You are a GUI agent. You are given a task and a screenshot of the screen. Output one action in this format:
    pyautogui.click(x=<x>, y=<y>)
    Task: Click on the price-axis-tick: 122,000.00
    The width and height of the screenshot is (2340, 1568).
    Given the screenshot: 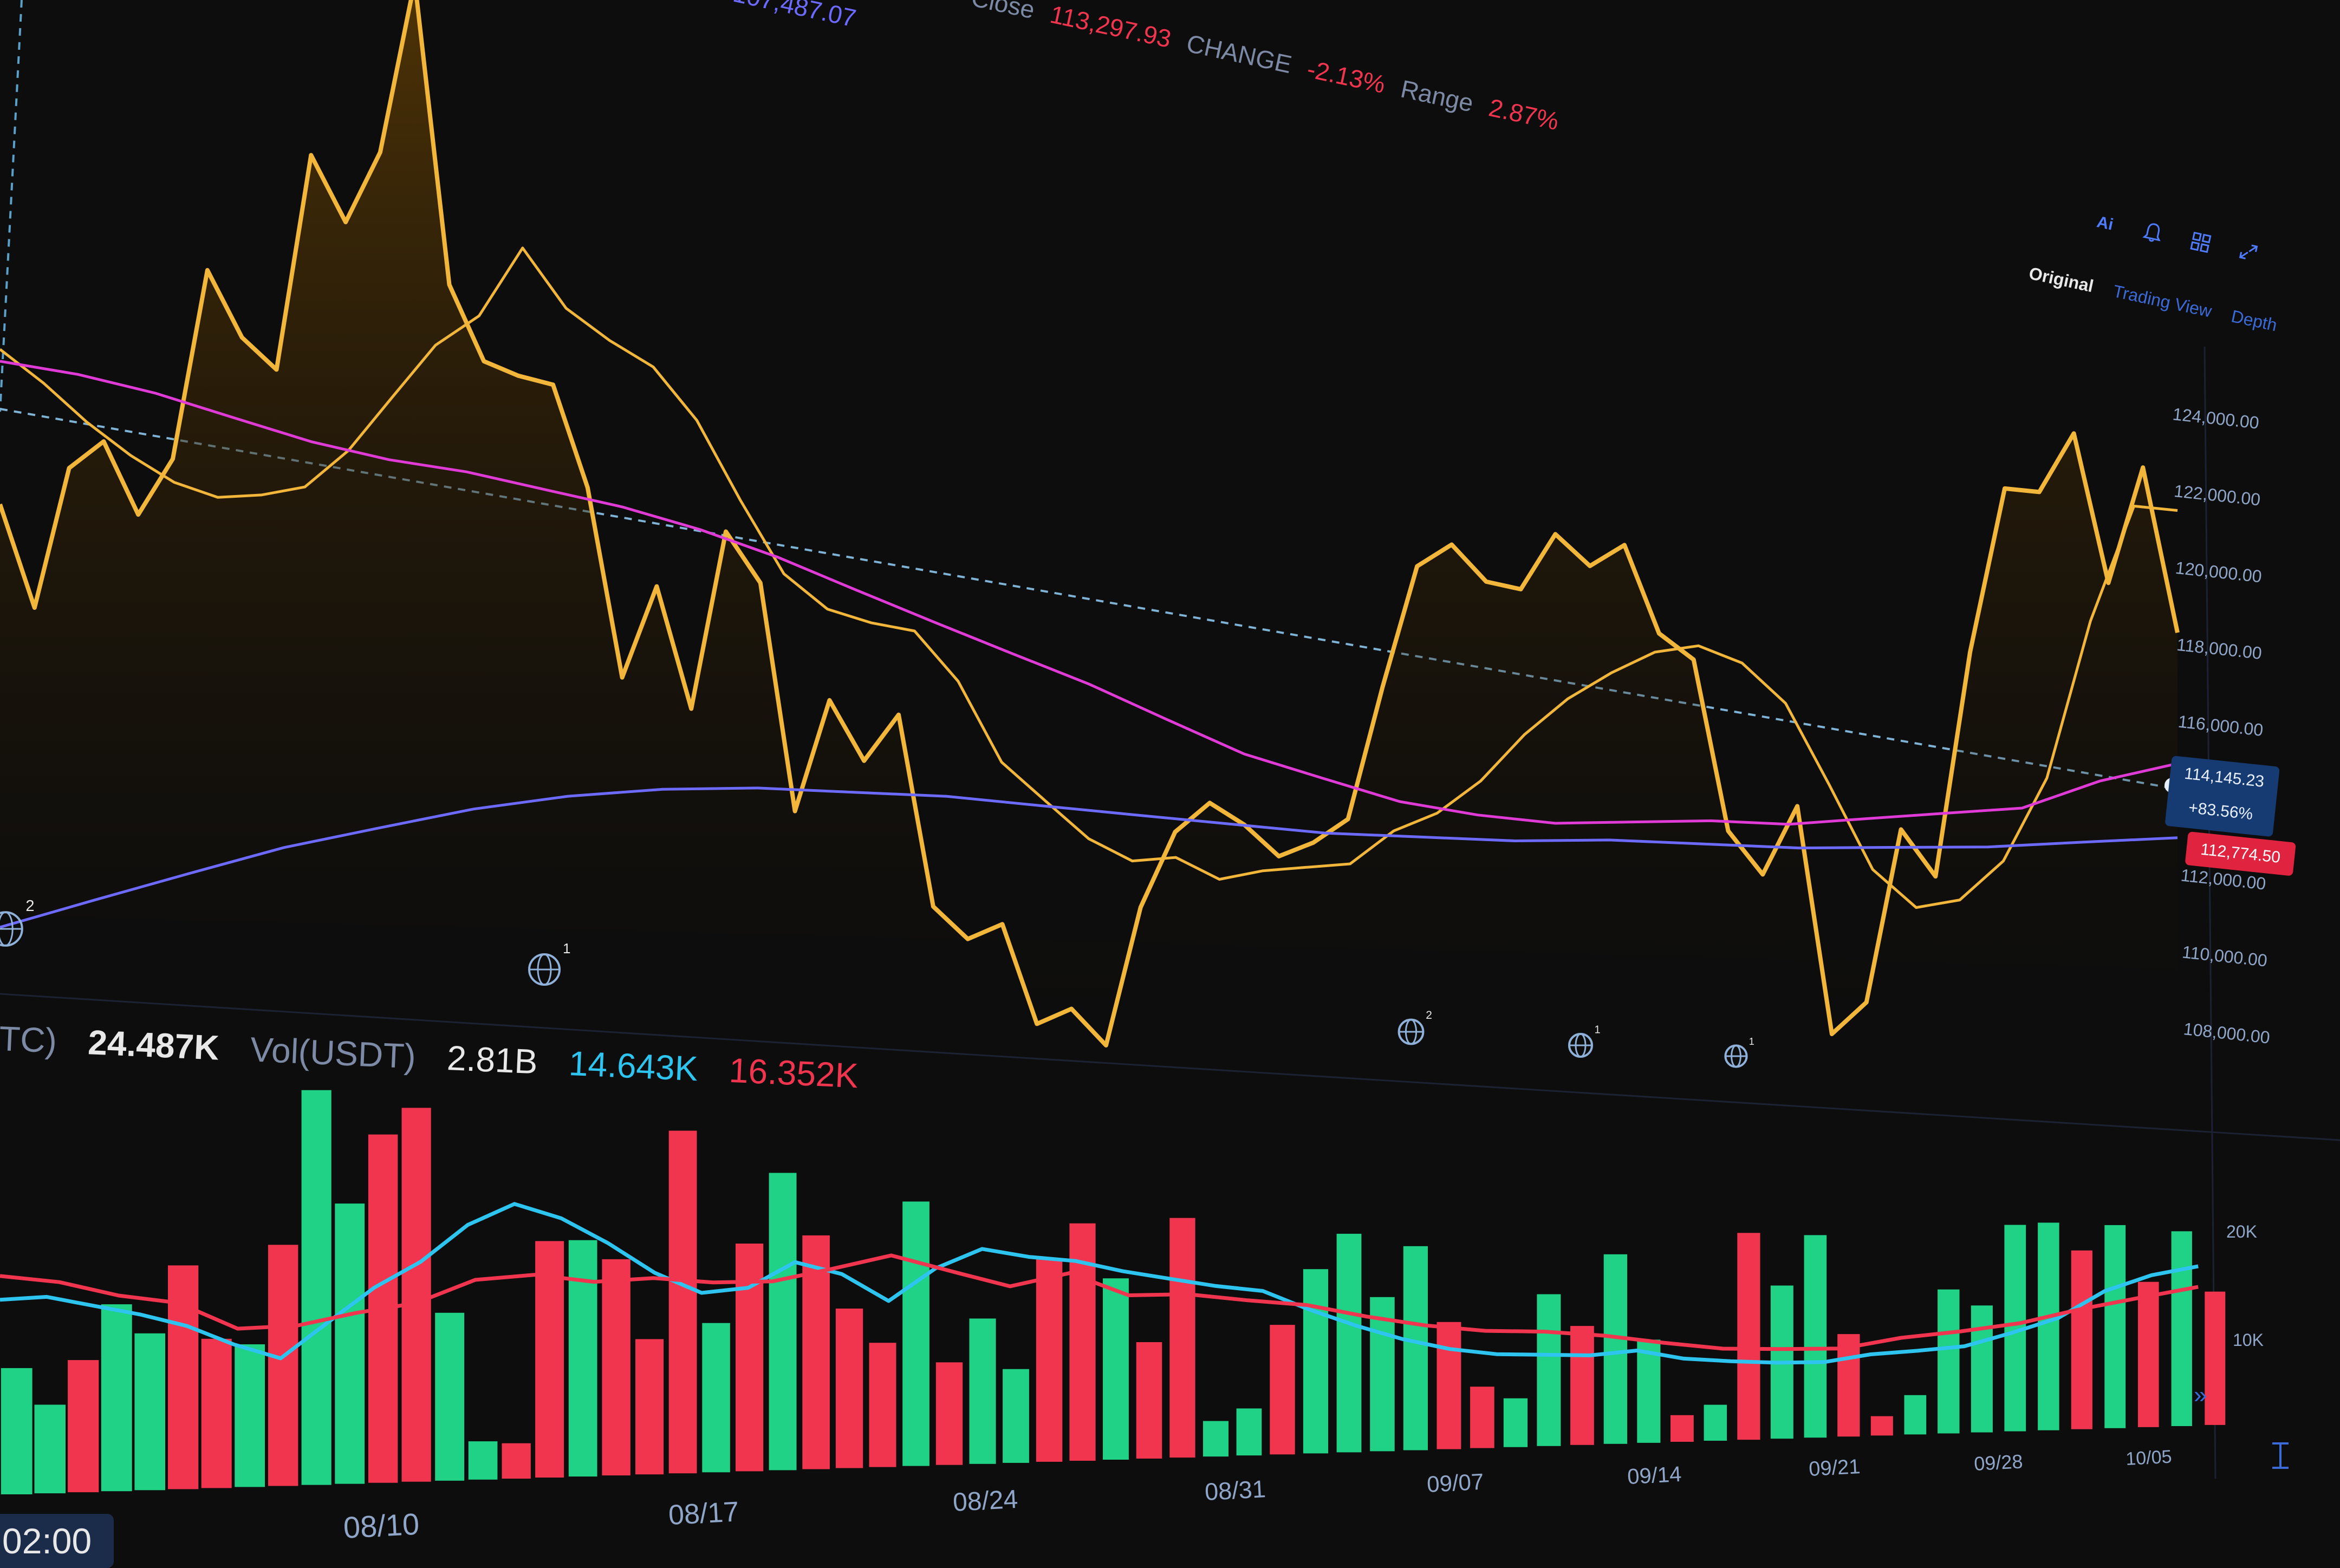 What is the action you would take?
    pyautogui.click(x=2217, y=496)
    